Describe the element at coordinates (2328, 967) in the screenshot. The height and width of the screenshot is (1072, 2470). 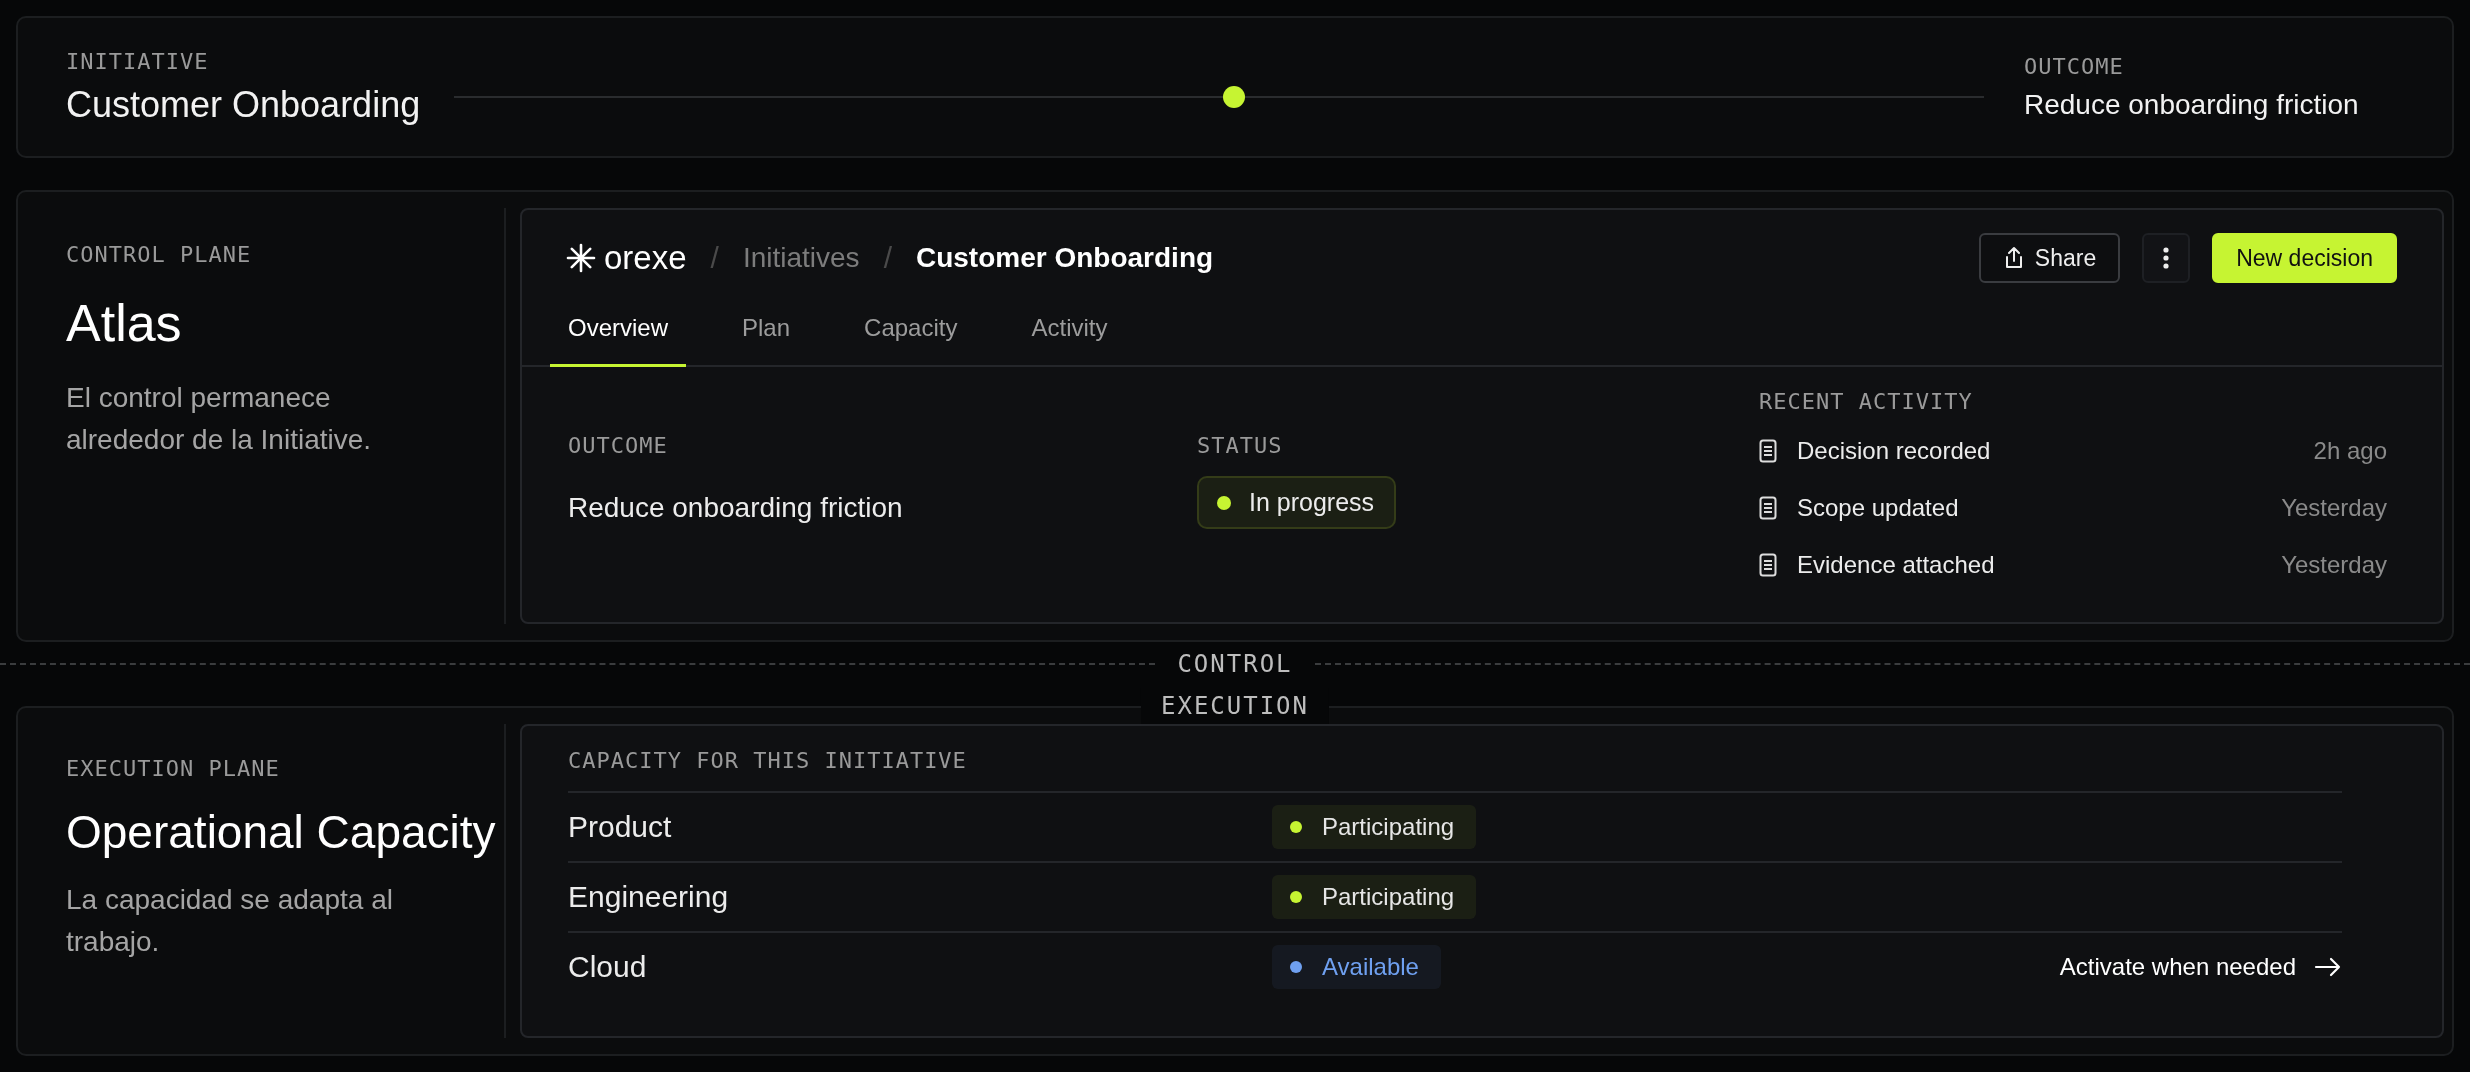
I see `arrow-right-icon` at that location.